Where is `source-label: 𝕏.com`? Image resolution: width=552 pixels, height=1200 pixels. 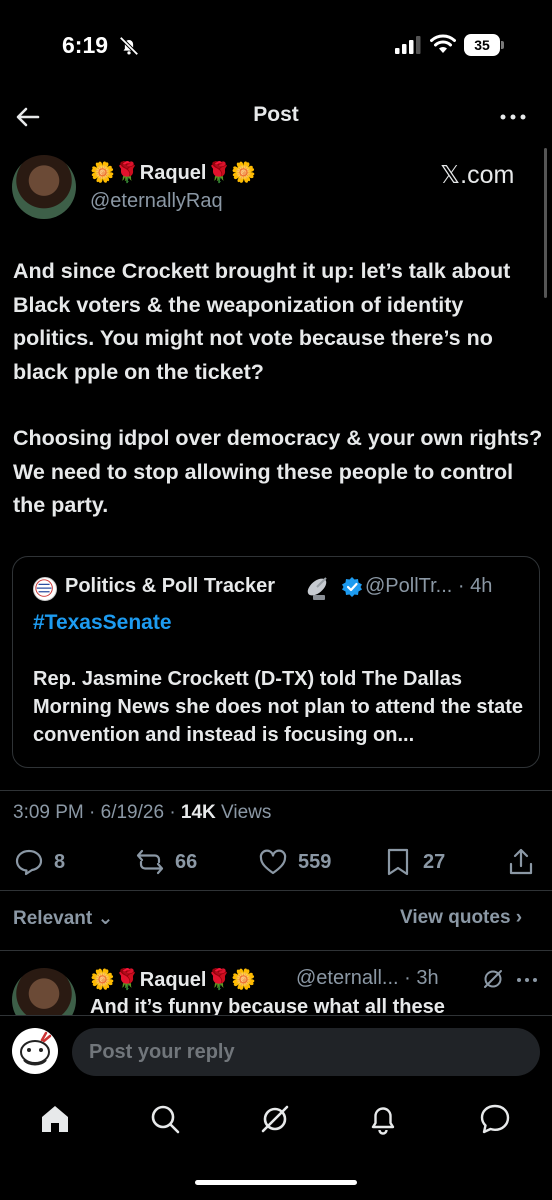 source-label: 𝕏.com is located at coordinates (477, 175).